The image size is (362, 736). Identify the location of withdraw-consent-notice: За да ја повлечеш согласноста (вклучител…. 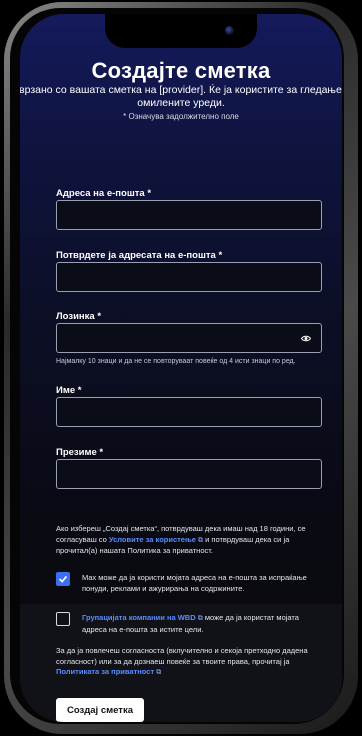
(189, 662).